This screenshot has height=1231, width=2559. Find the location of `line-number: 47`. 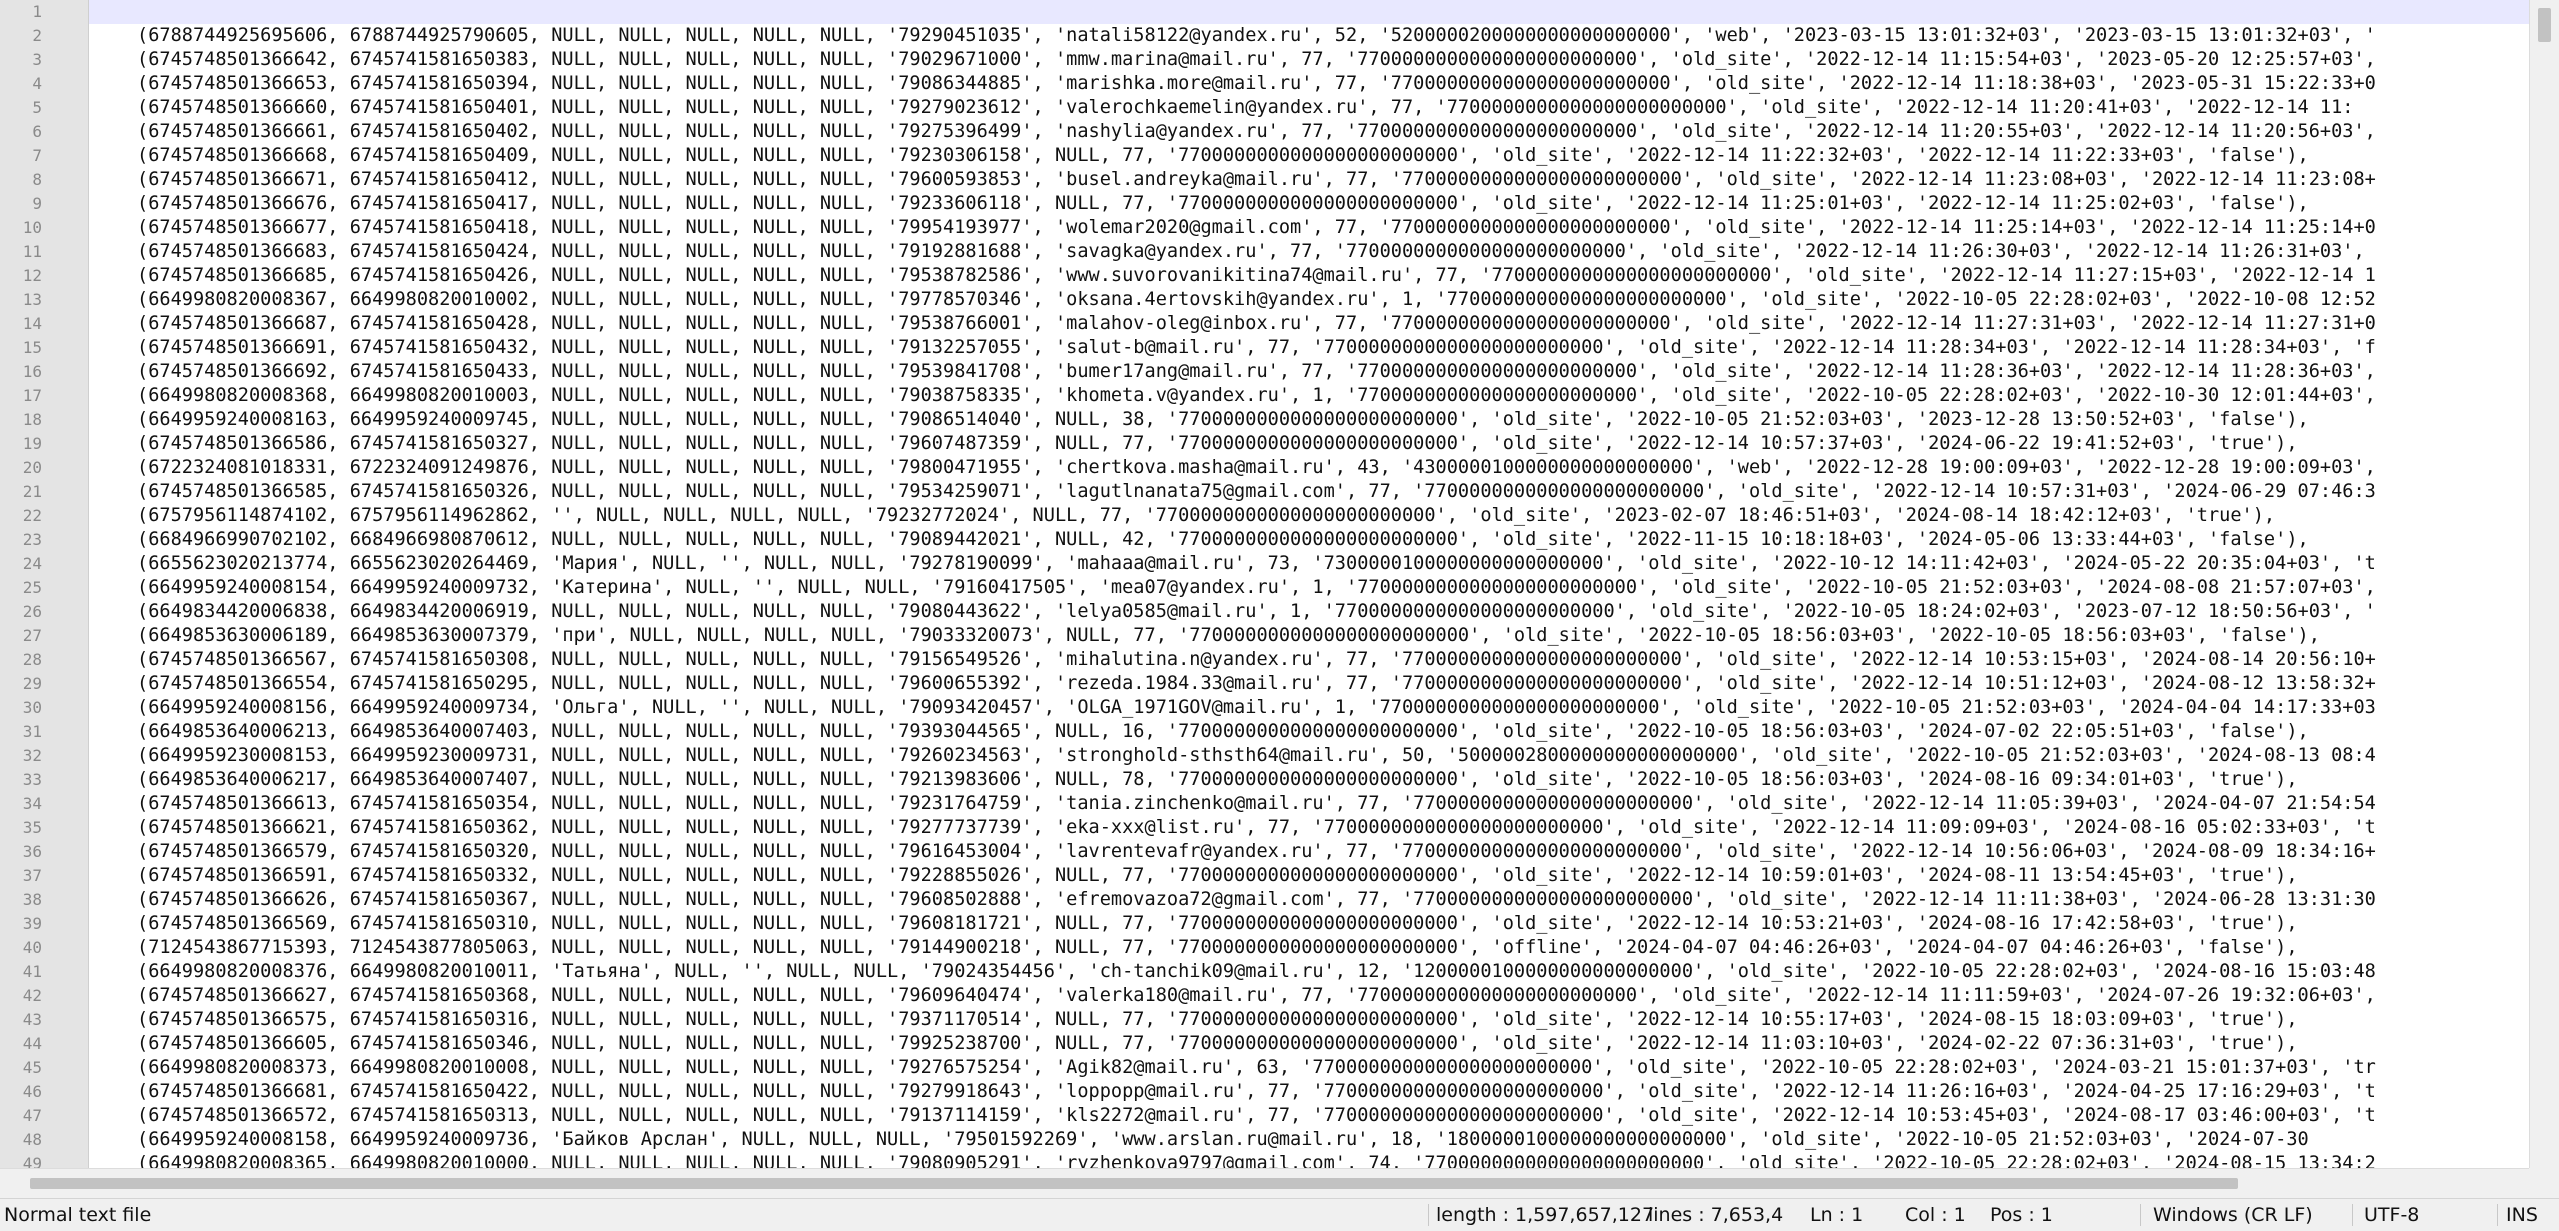

line-number: 47 is located at coordinates (32, 1115).